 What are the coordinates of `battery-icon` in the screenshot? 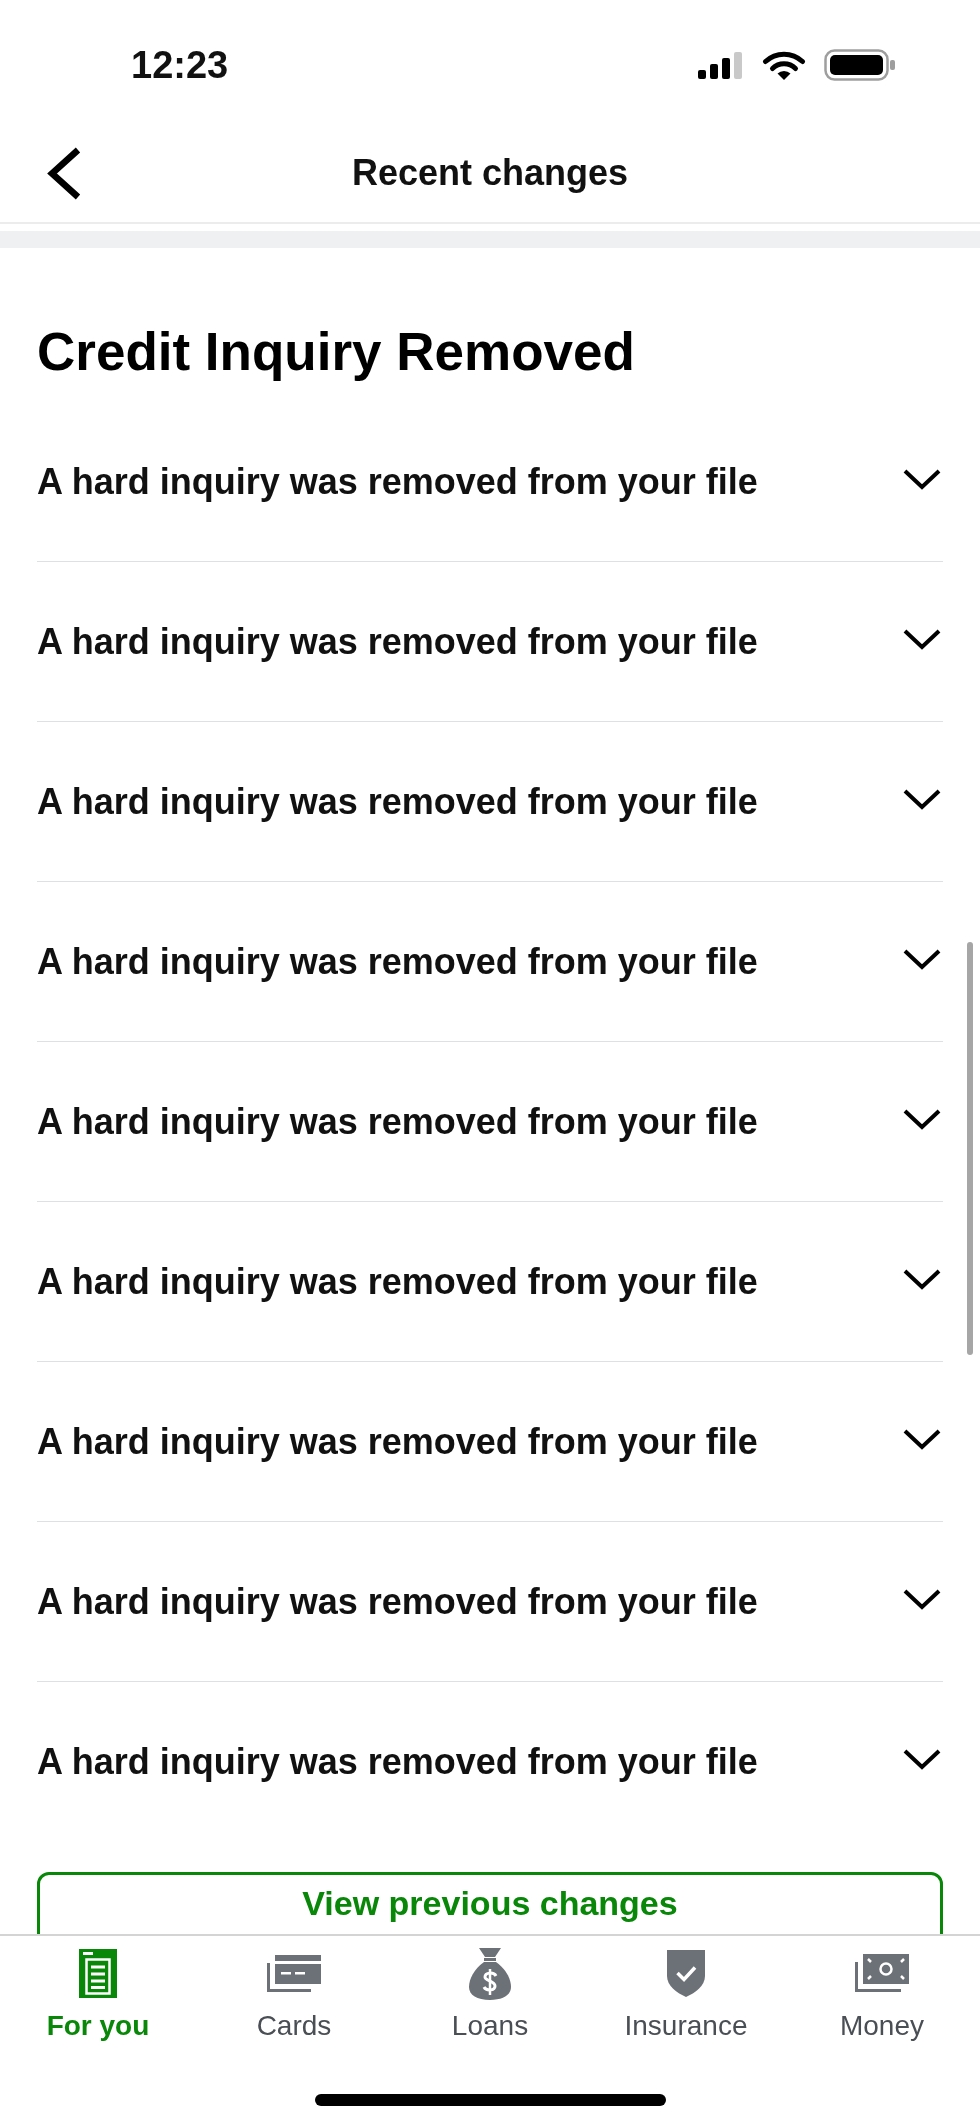 It's located at (859, 65).